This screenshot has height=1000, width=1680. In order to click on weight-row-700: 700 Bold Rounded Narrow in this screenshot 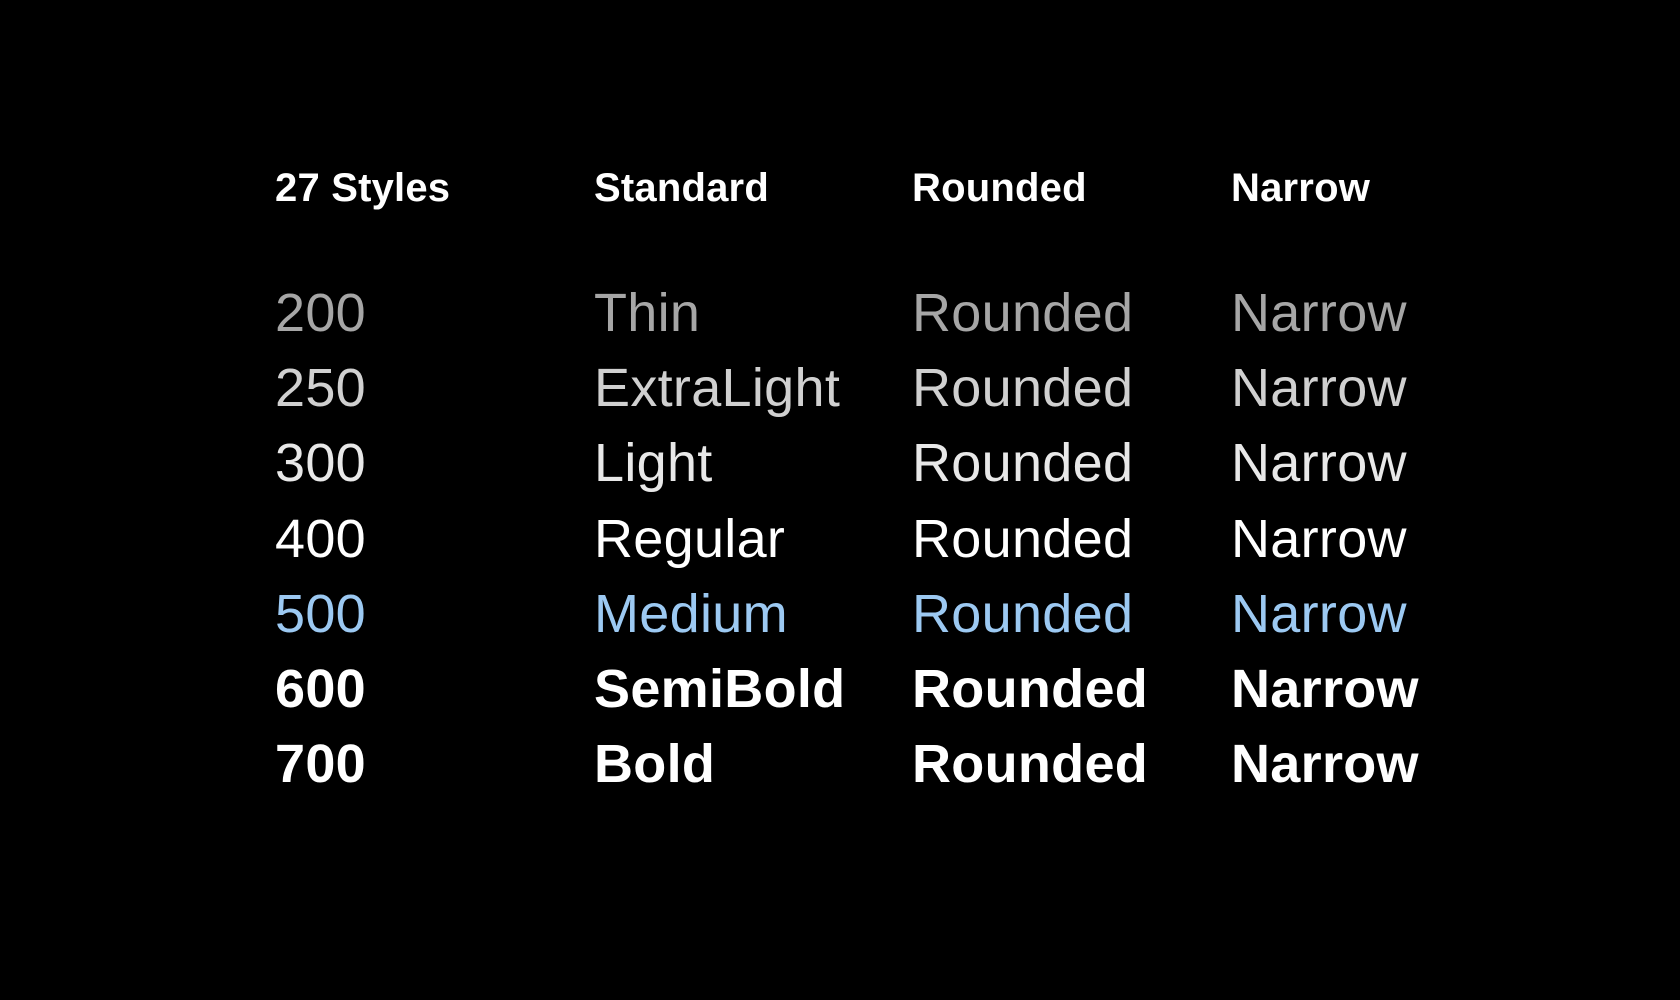, I will do `click(840, 772)`.